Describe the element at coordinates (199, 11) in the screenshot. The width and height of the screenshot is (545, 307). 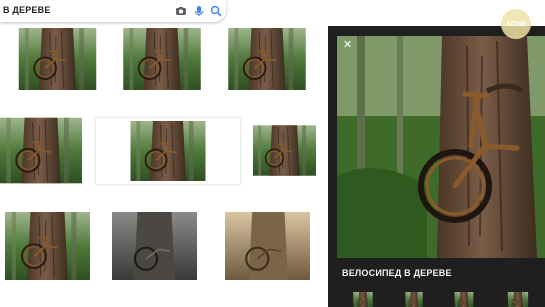
I see `mic-icon` at that location.